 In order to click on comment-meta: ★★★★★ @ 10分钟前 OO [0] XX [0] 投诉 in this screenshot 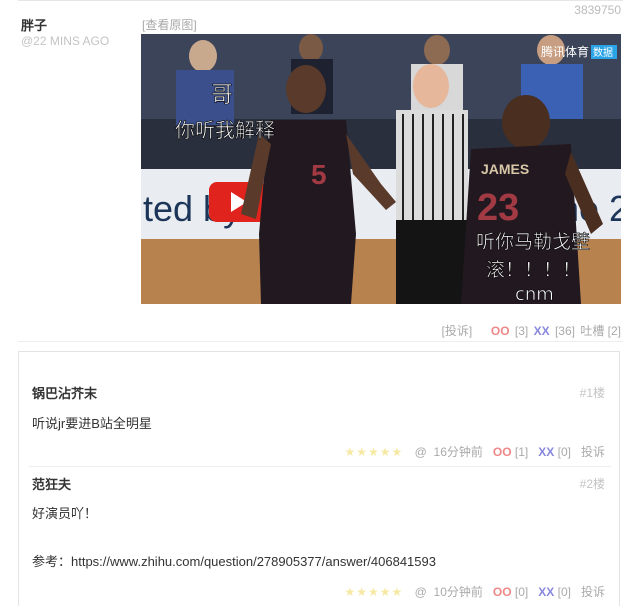, I will do `click(475, 591)`.